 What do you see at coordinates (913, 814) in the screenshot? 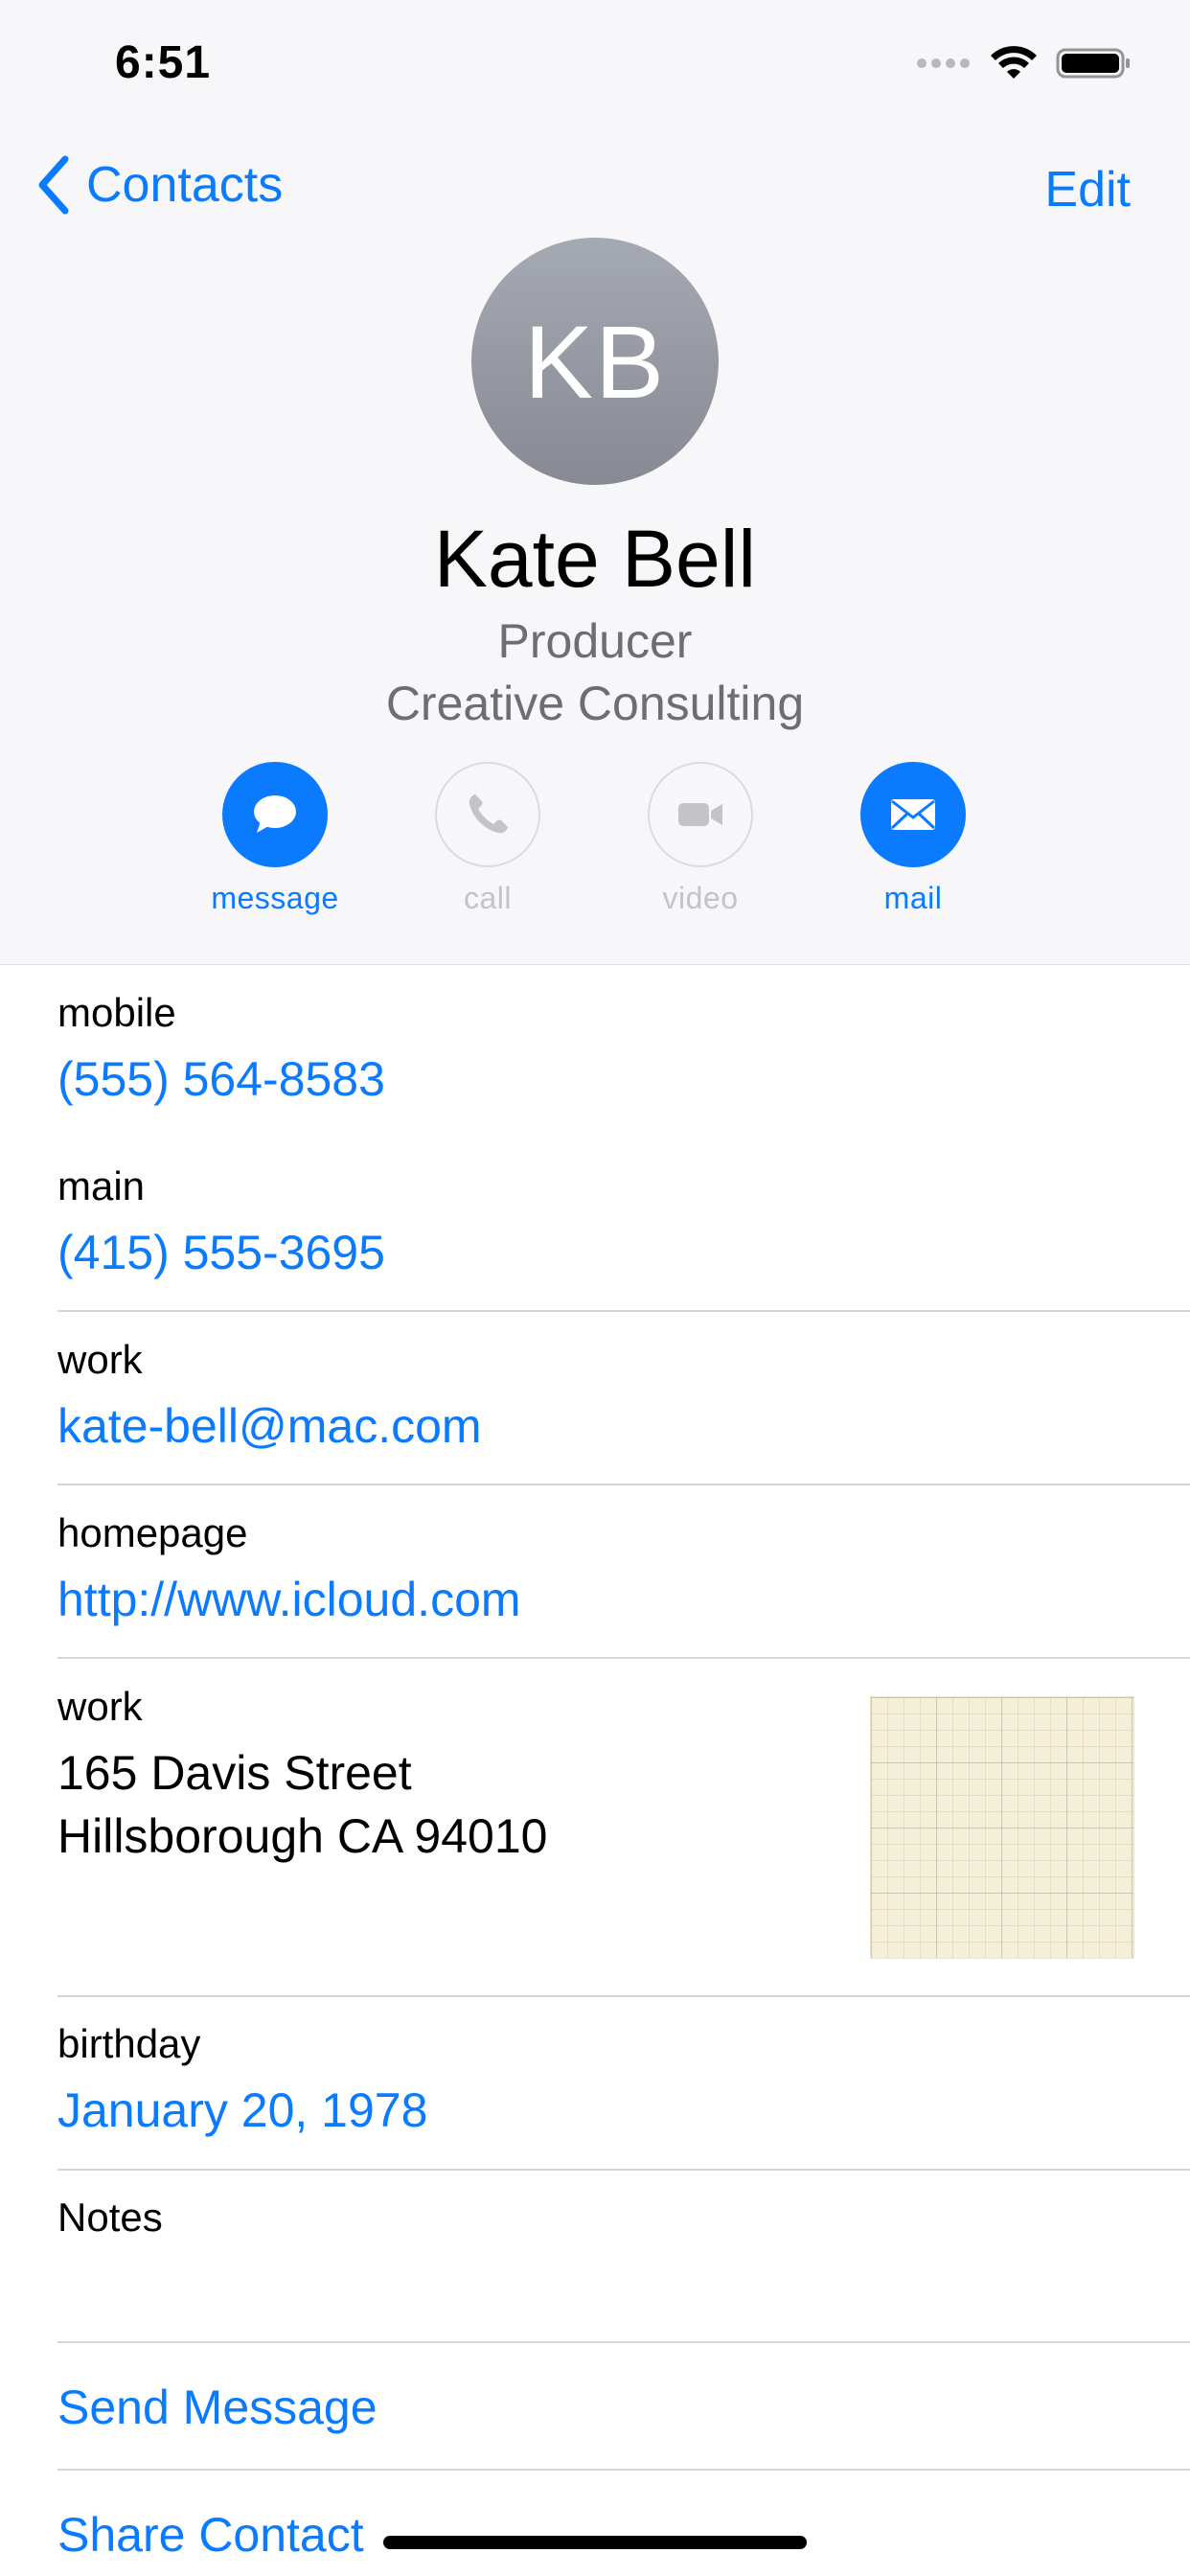
I see `envelope-icon` at bounding box center [913, 814].